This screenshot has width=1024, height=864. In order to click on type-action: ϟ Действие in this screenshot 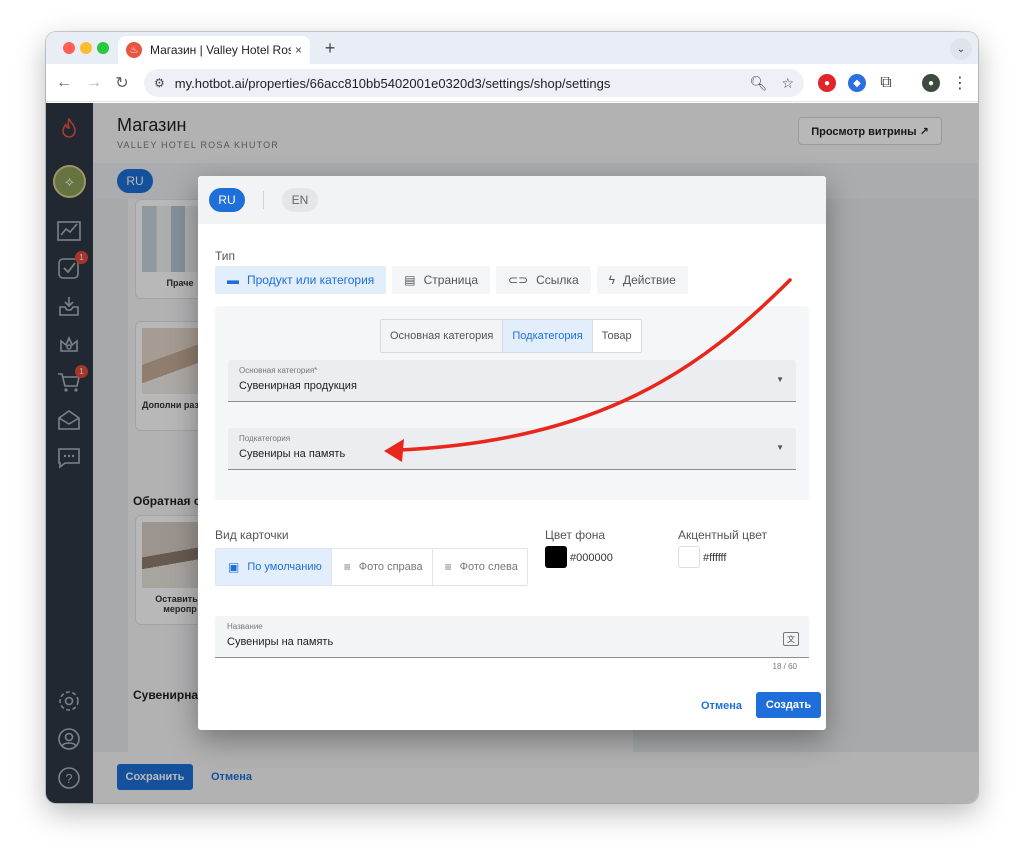, I will do `click(642, 280)`.